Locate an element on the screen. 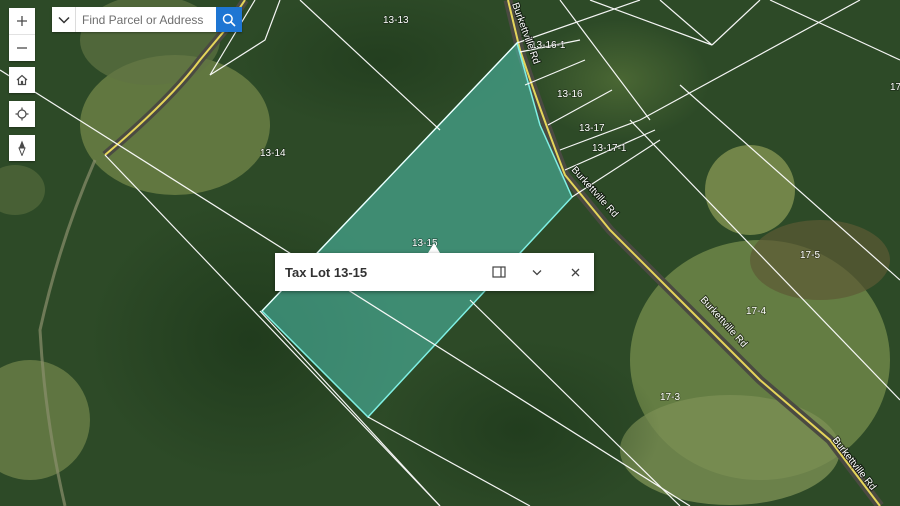 The image size is (900, 506). parcel-label-13-16: 13-16 is located at coordinates (570, 94).